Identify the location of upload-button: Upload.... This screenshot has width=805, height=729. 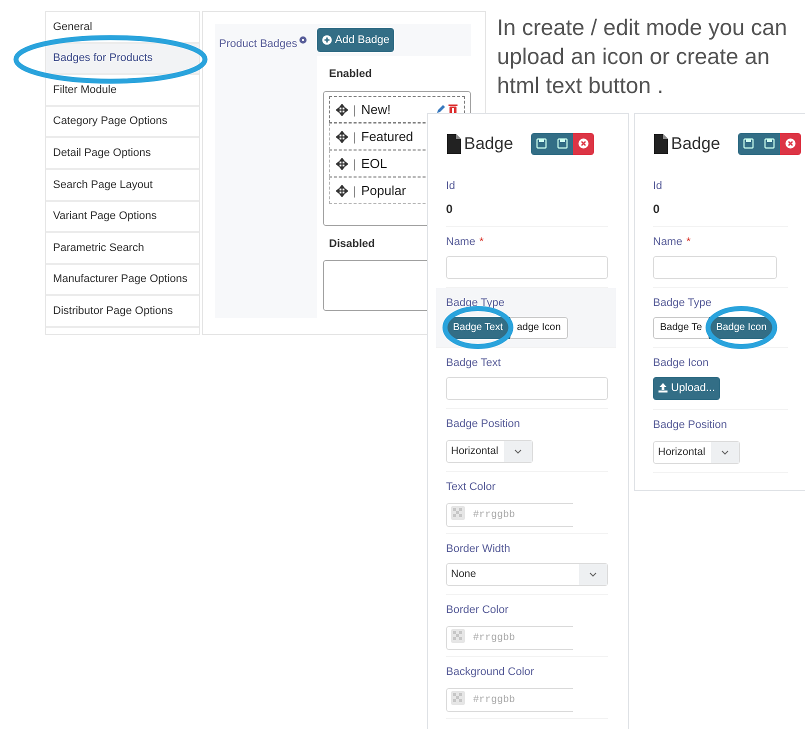
(686, 388).